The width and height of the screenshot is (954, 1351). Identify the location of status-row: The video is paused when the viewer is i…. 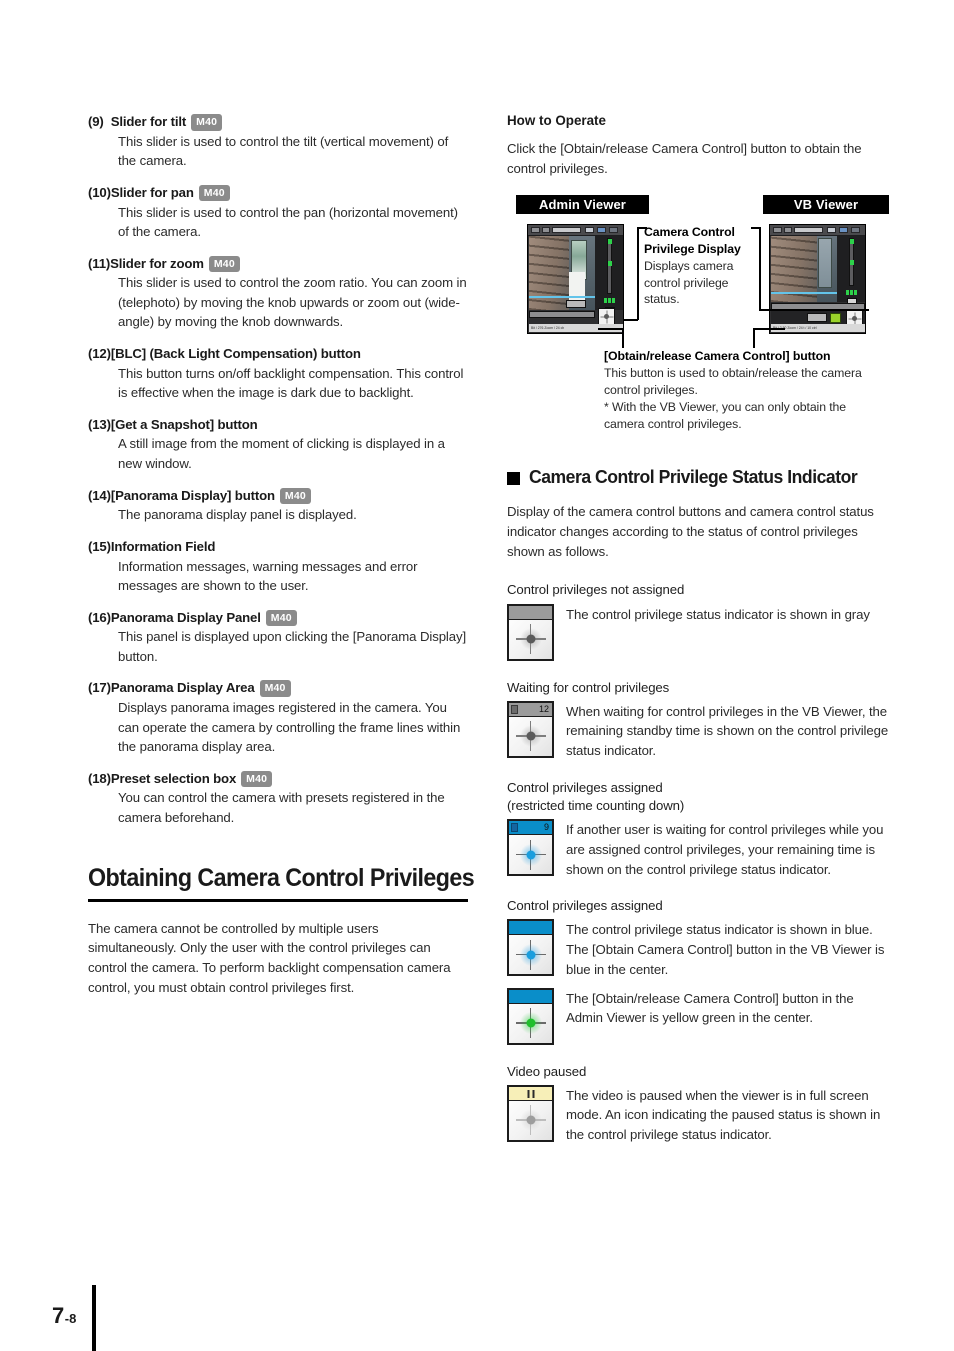
(698, 1114).